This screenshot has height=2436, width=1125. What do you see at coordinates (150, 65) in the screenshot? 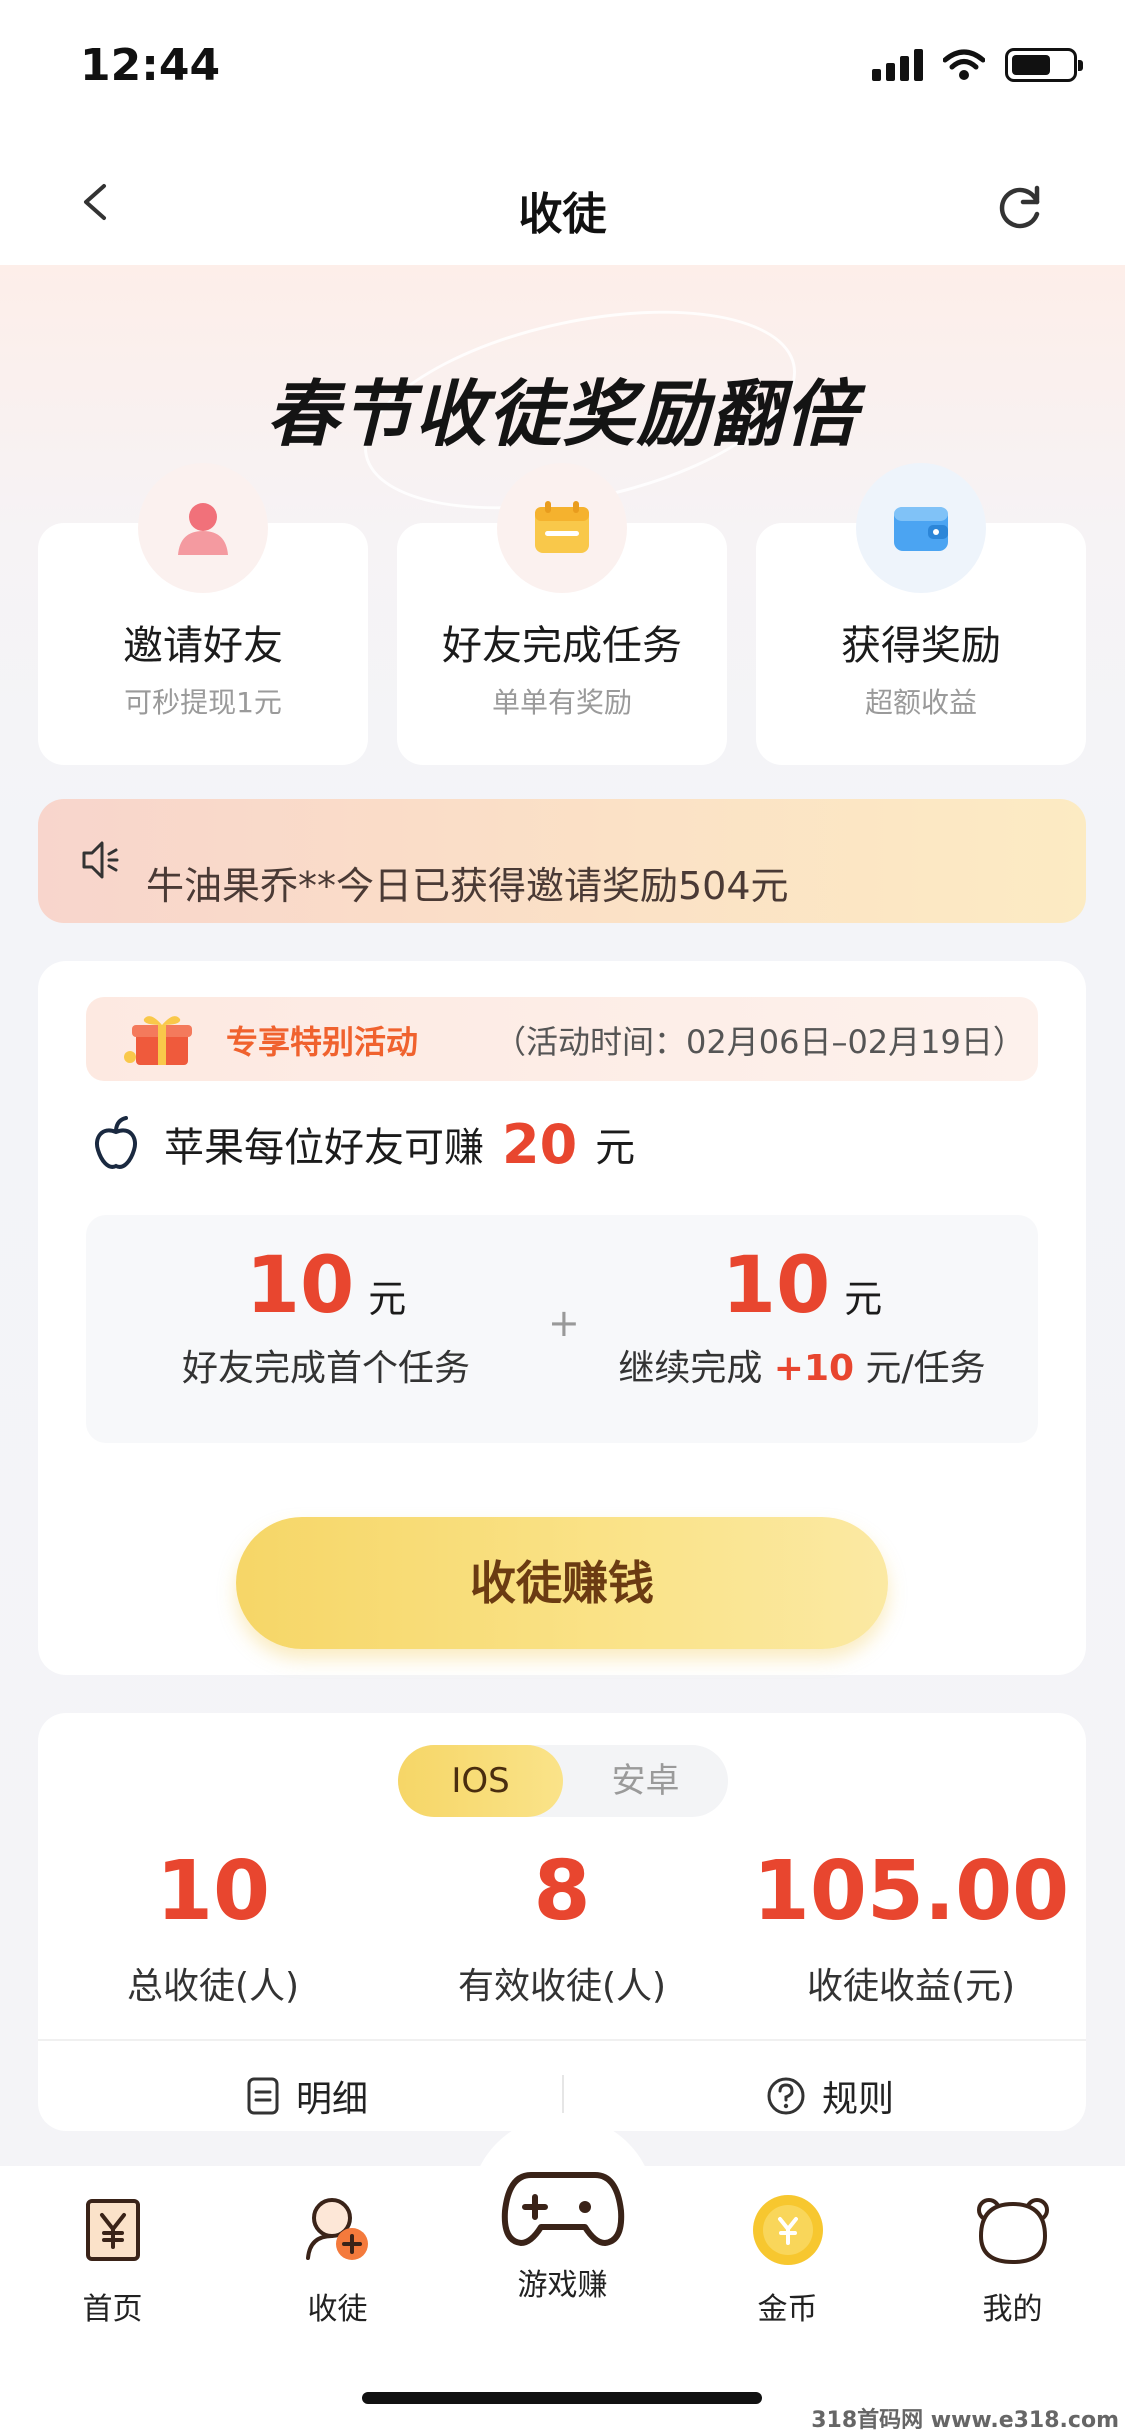
I see `status-time: 12:44` at bounding box center [150, 65].